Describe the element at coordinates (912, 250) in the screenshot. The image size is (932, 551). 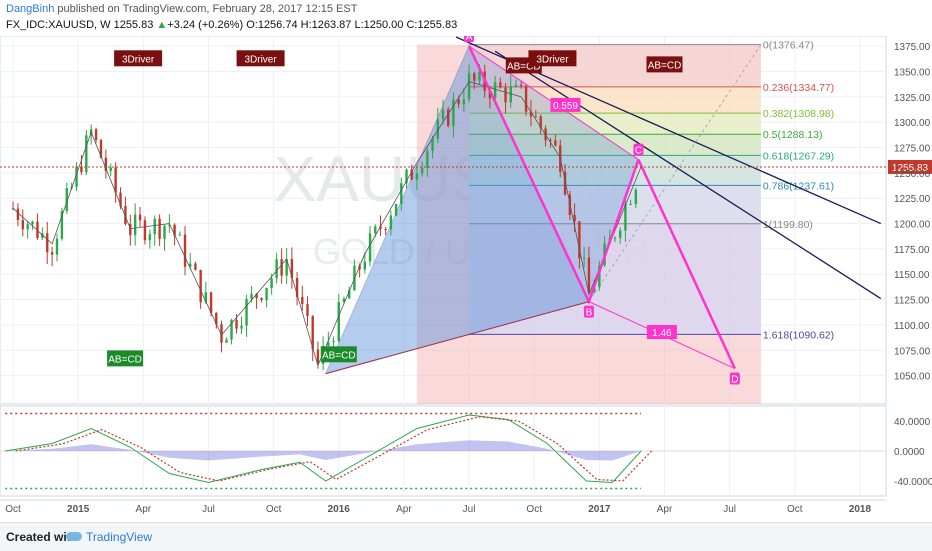
I see `price-tick-label: 1175.00` at that location.